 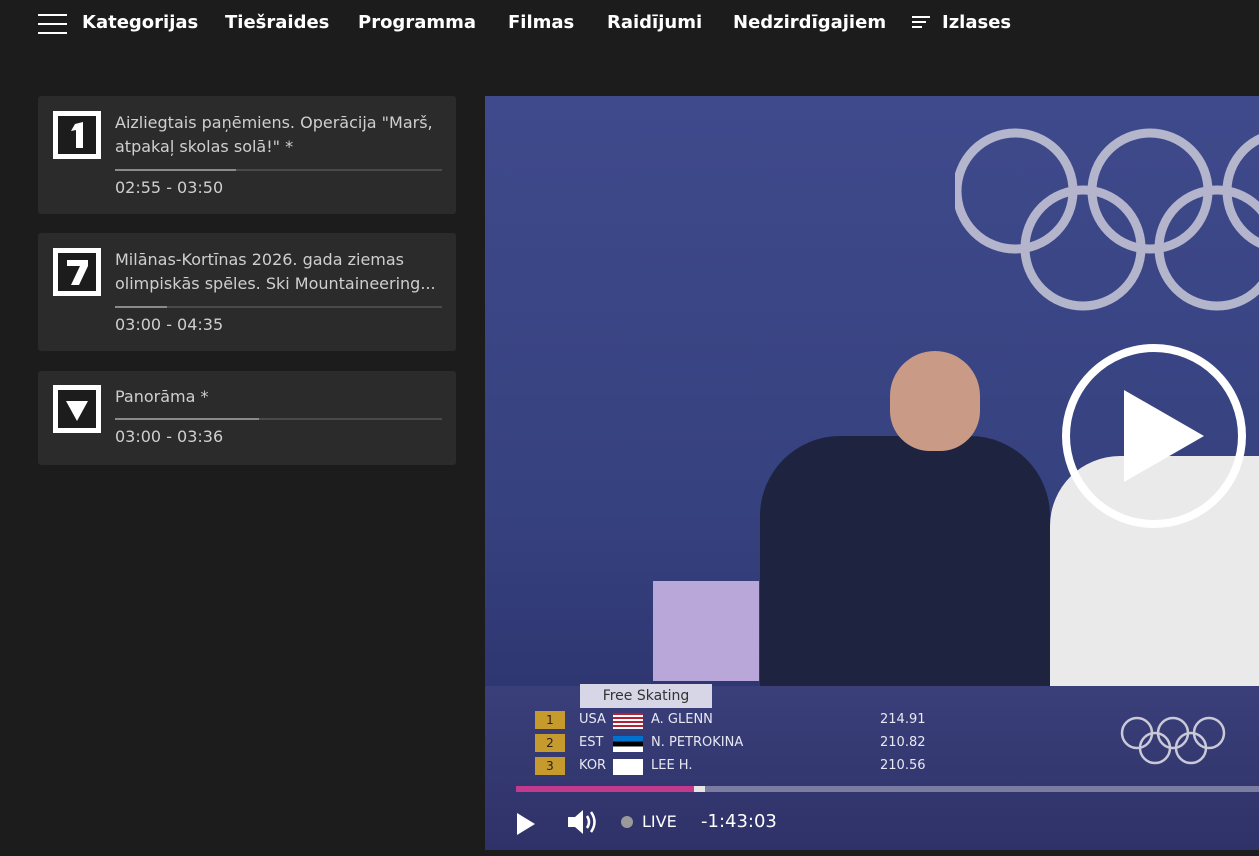 What do you see at coordinates (976, 22) in the screenshot?
I see `nav-izlases: Izlases` at bounding box center [976, 22].